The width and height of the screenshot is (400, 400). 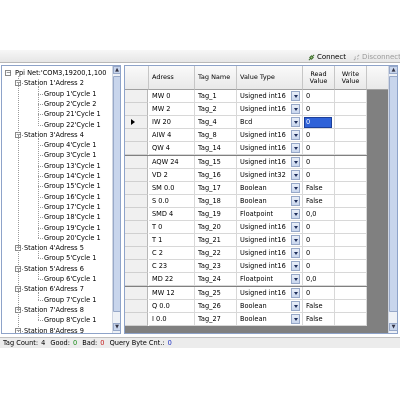 I want to click on table-row: AIW 4 Tag_8 Usigned int16 0, so click(x=246, y=136).